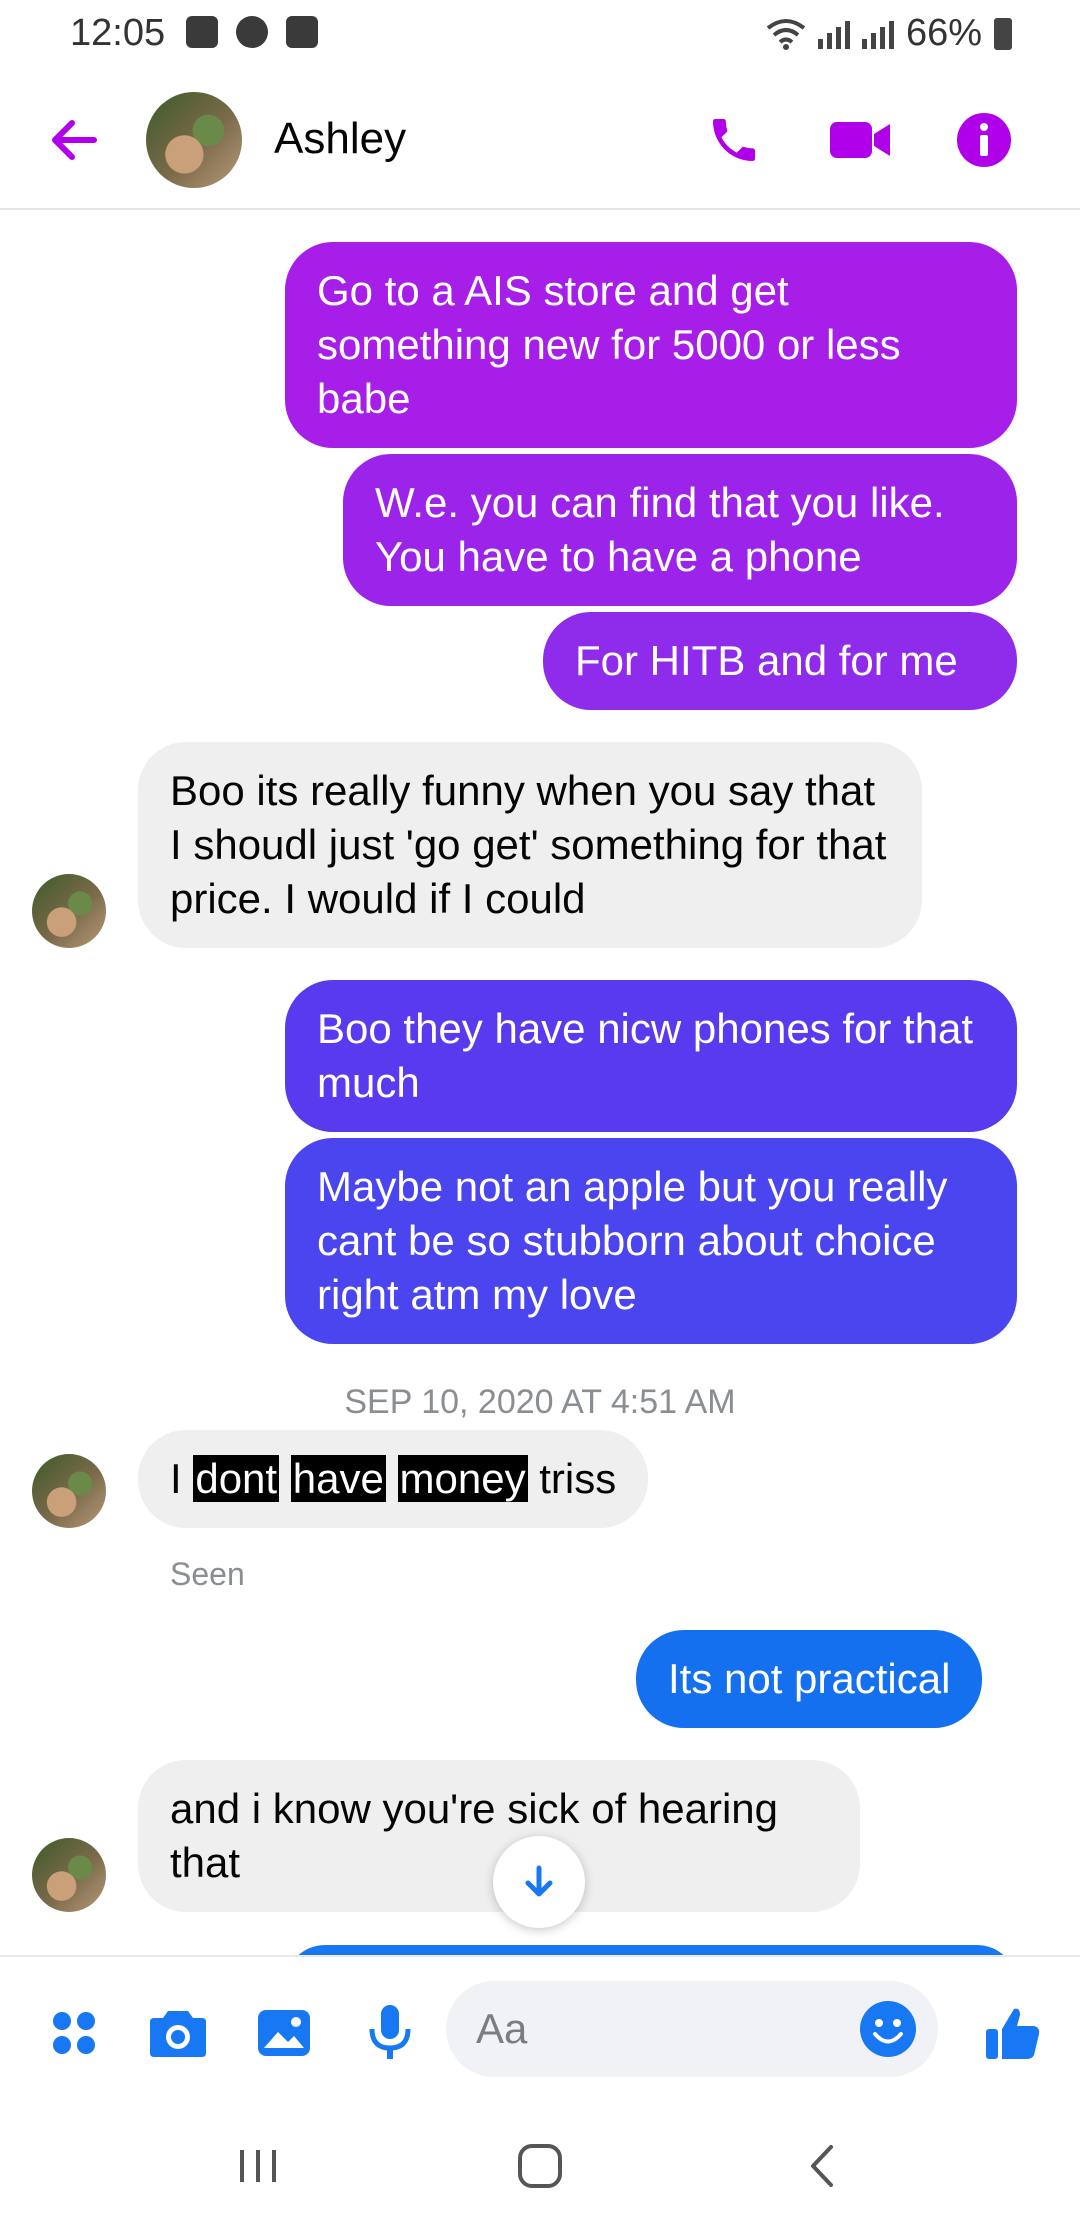 This screenshot has width=1080, height=2220. What do you see at coordinates (651, 1056) in the screenshot?
I see `message-outgoing: Boo they have nicw phones for that much` at bounding box center [651, 1056].